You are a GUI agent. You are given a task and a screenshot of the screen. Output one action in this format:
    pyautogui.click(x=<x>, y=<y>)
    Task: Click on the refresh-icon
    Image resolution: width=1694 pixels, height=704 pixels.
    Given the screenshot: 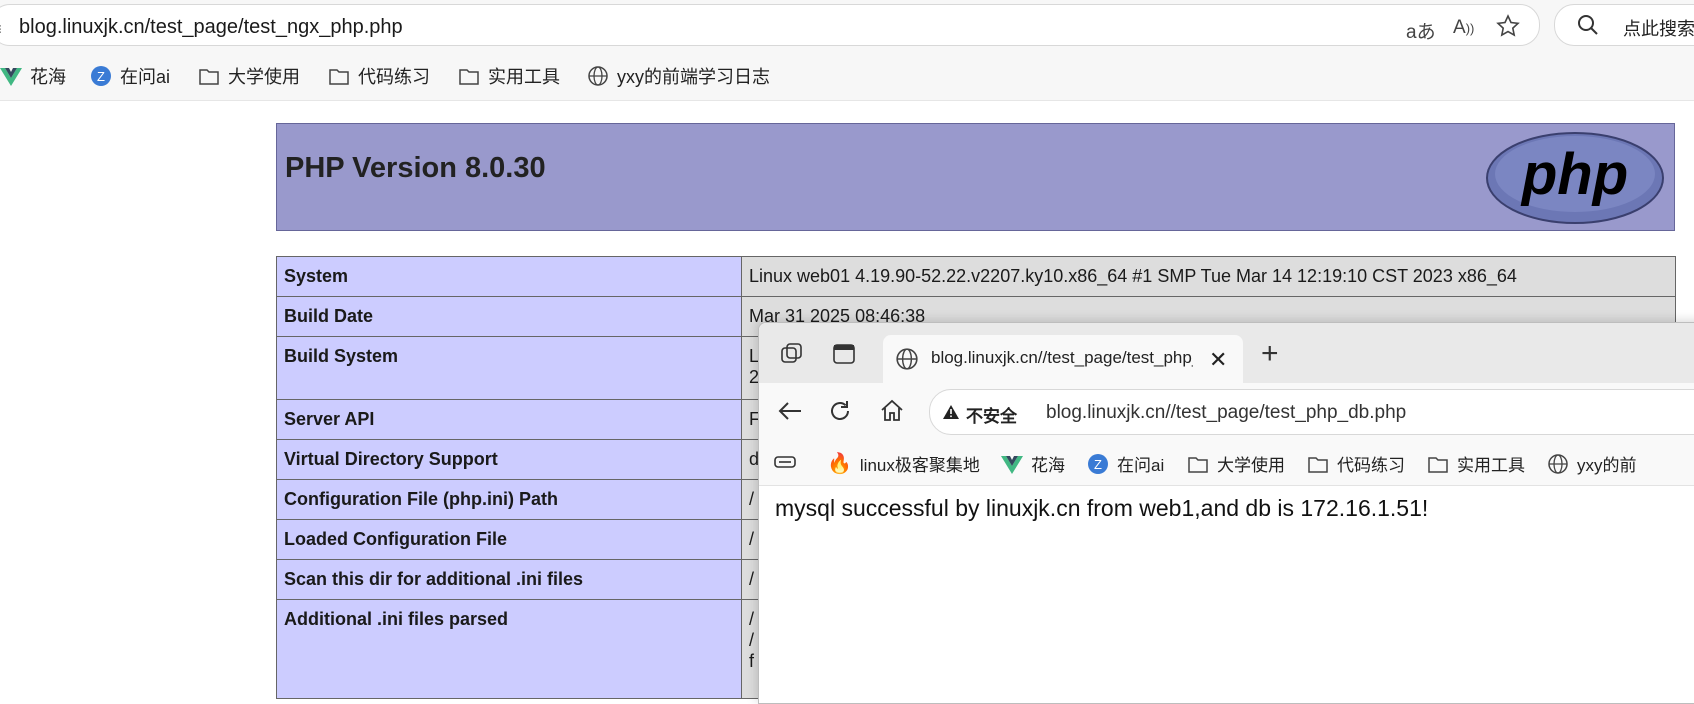 What is the action you would take?
    pyautogui.click(x=840, y=413)
    